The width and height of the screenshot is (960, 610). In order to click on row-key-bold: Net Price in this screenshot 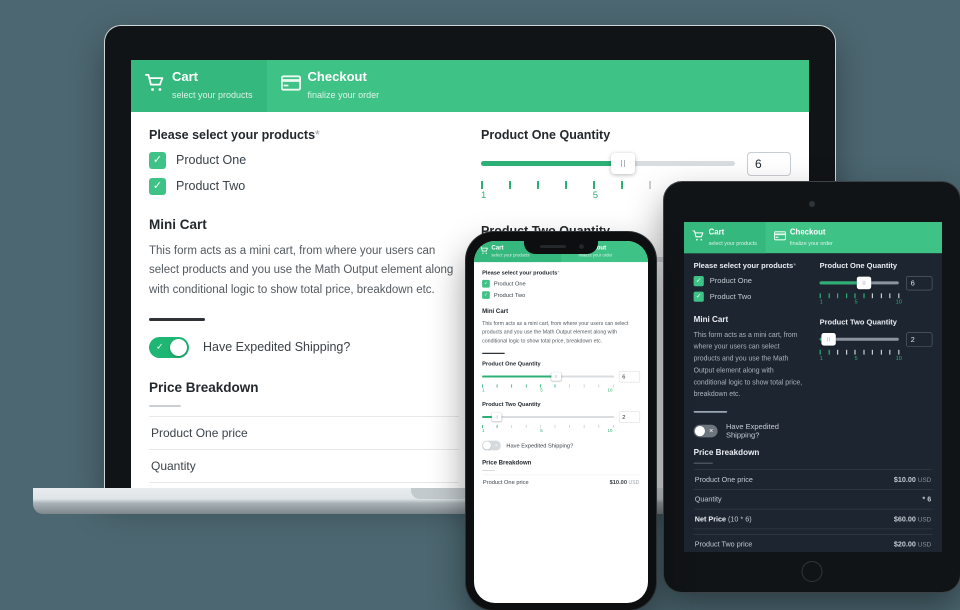, I will do `click(710, 519)`.